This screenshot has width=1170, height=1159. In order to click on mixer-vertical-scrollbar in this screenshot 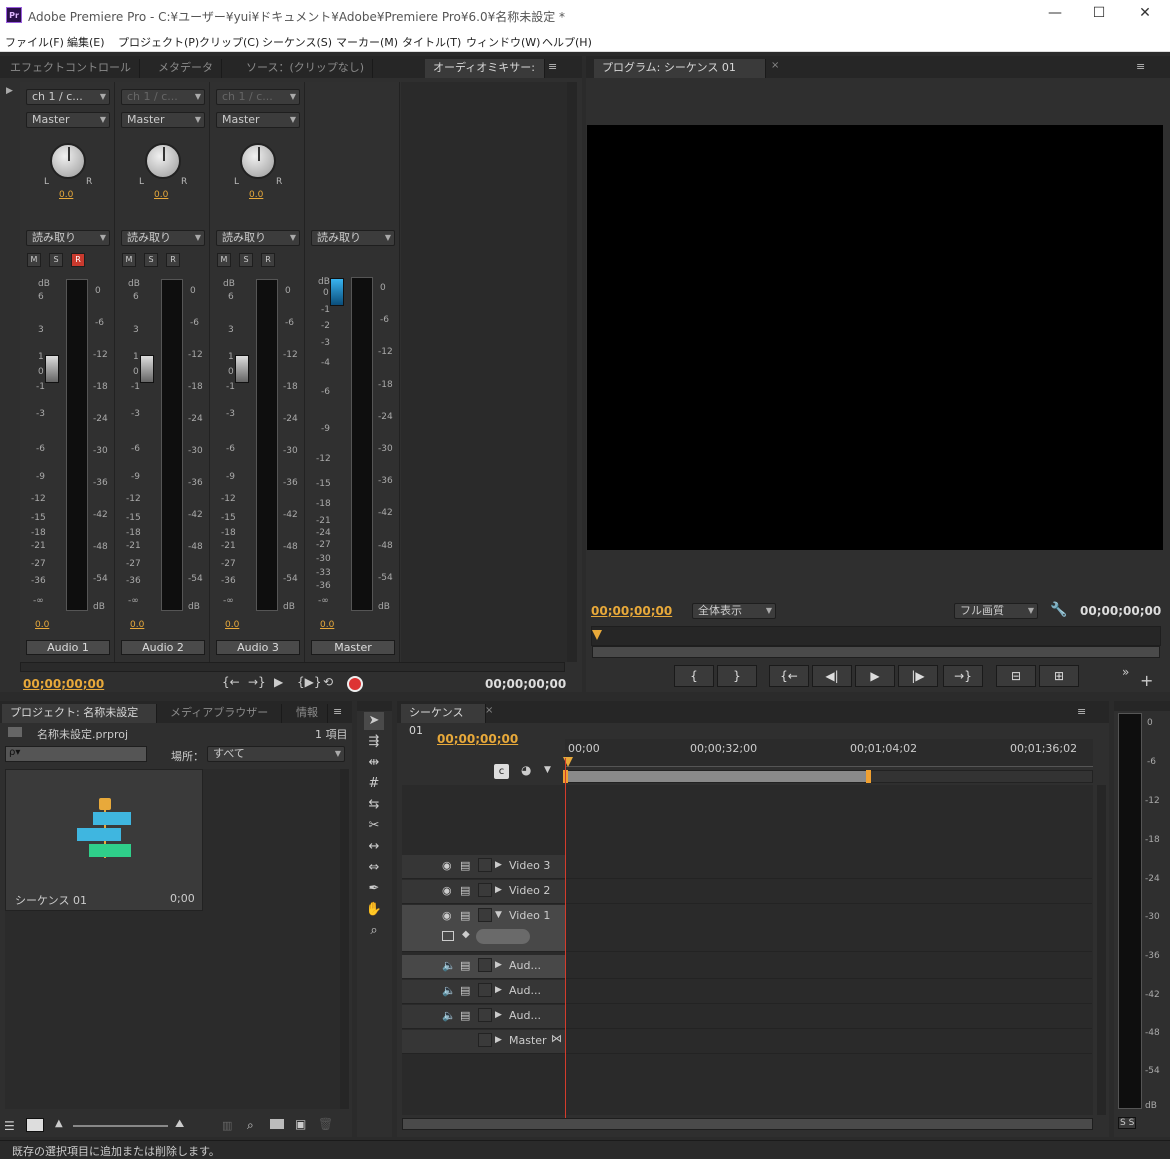, I will do `click(572, 372)`.